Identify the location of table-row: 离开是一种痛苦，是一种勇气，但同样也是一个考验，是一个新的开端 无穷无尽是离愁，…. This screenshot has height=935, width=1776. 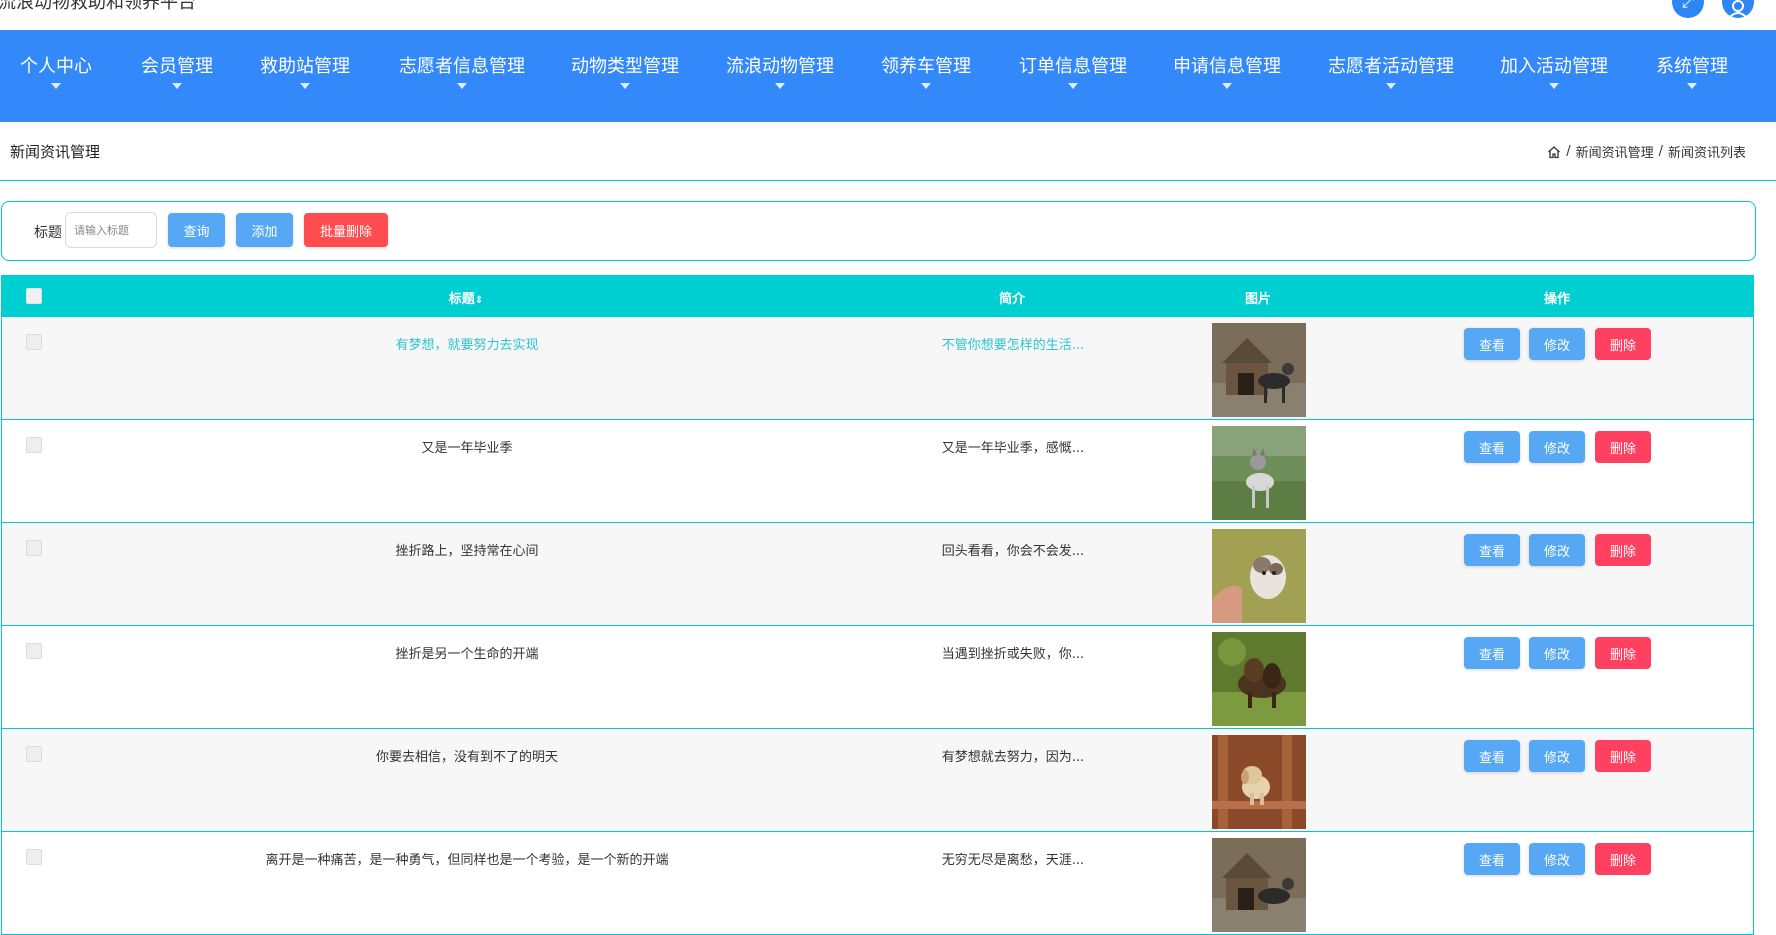
(877, 883).